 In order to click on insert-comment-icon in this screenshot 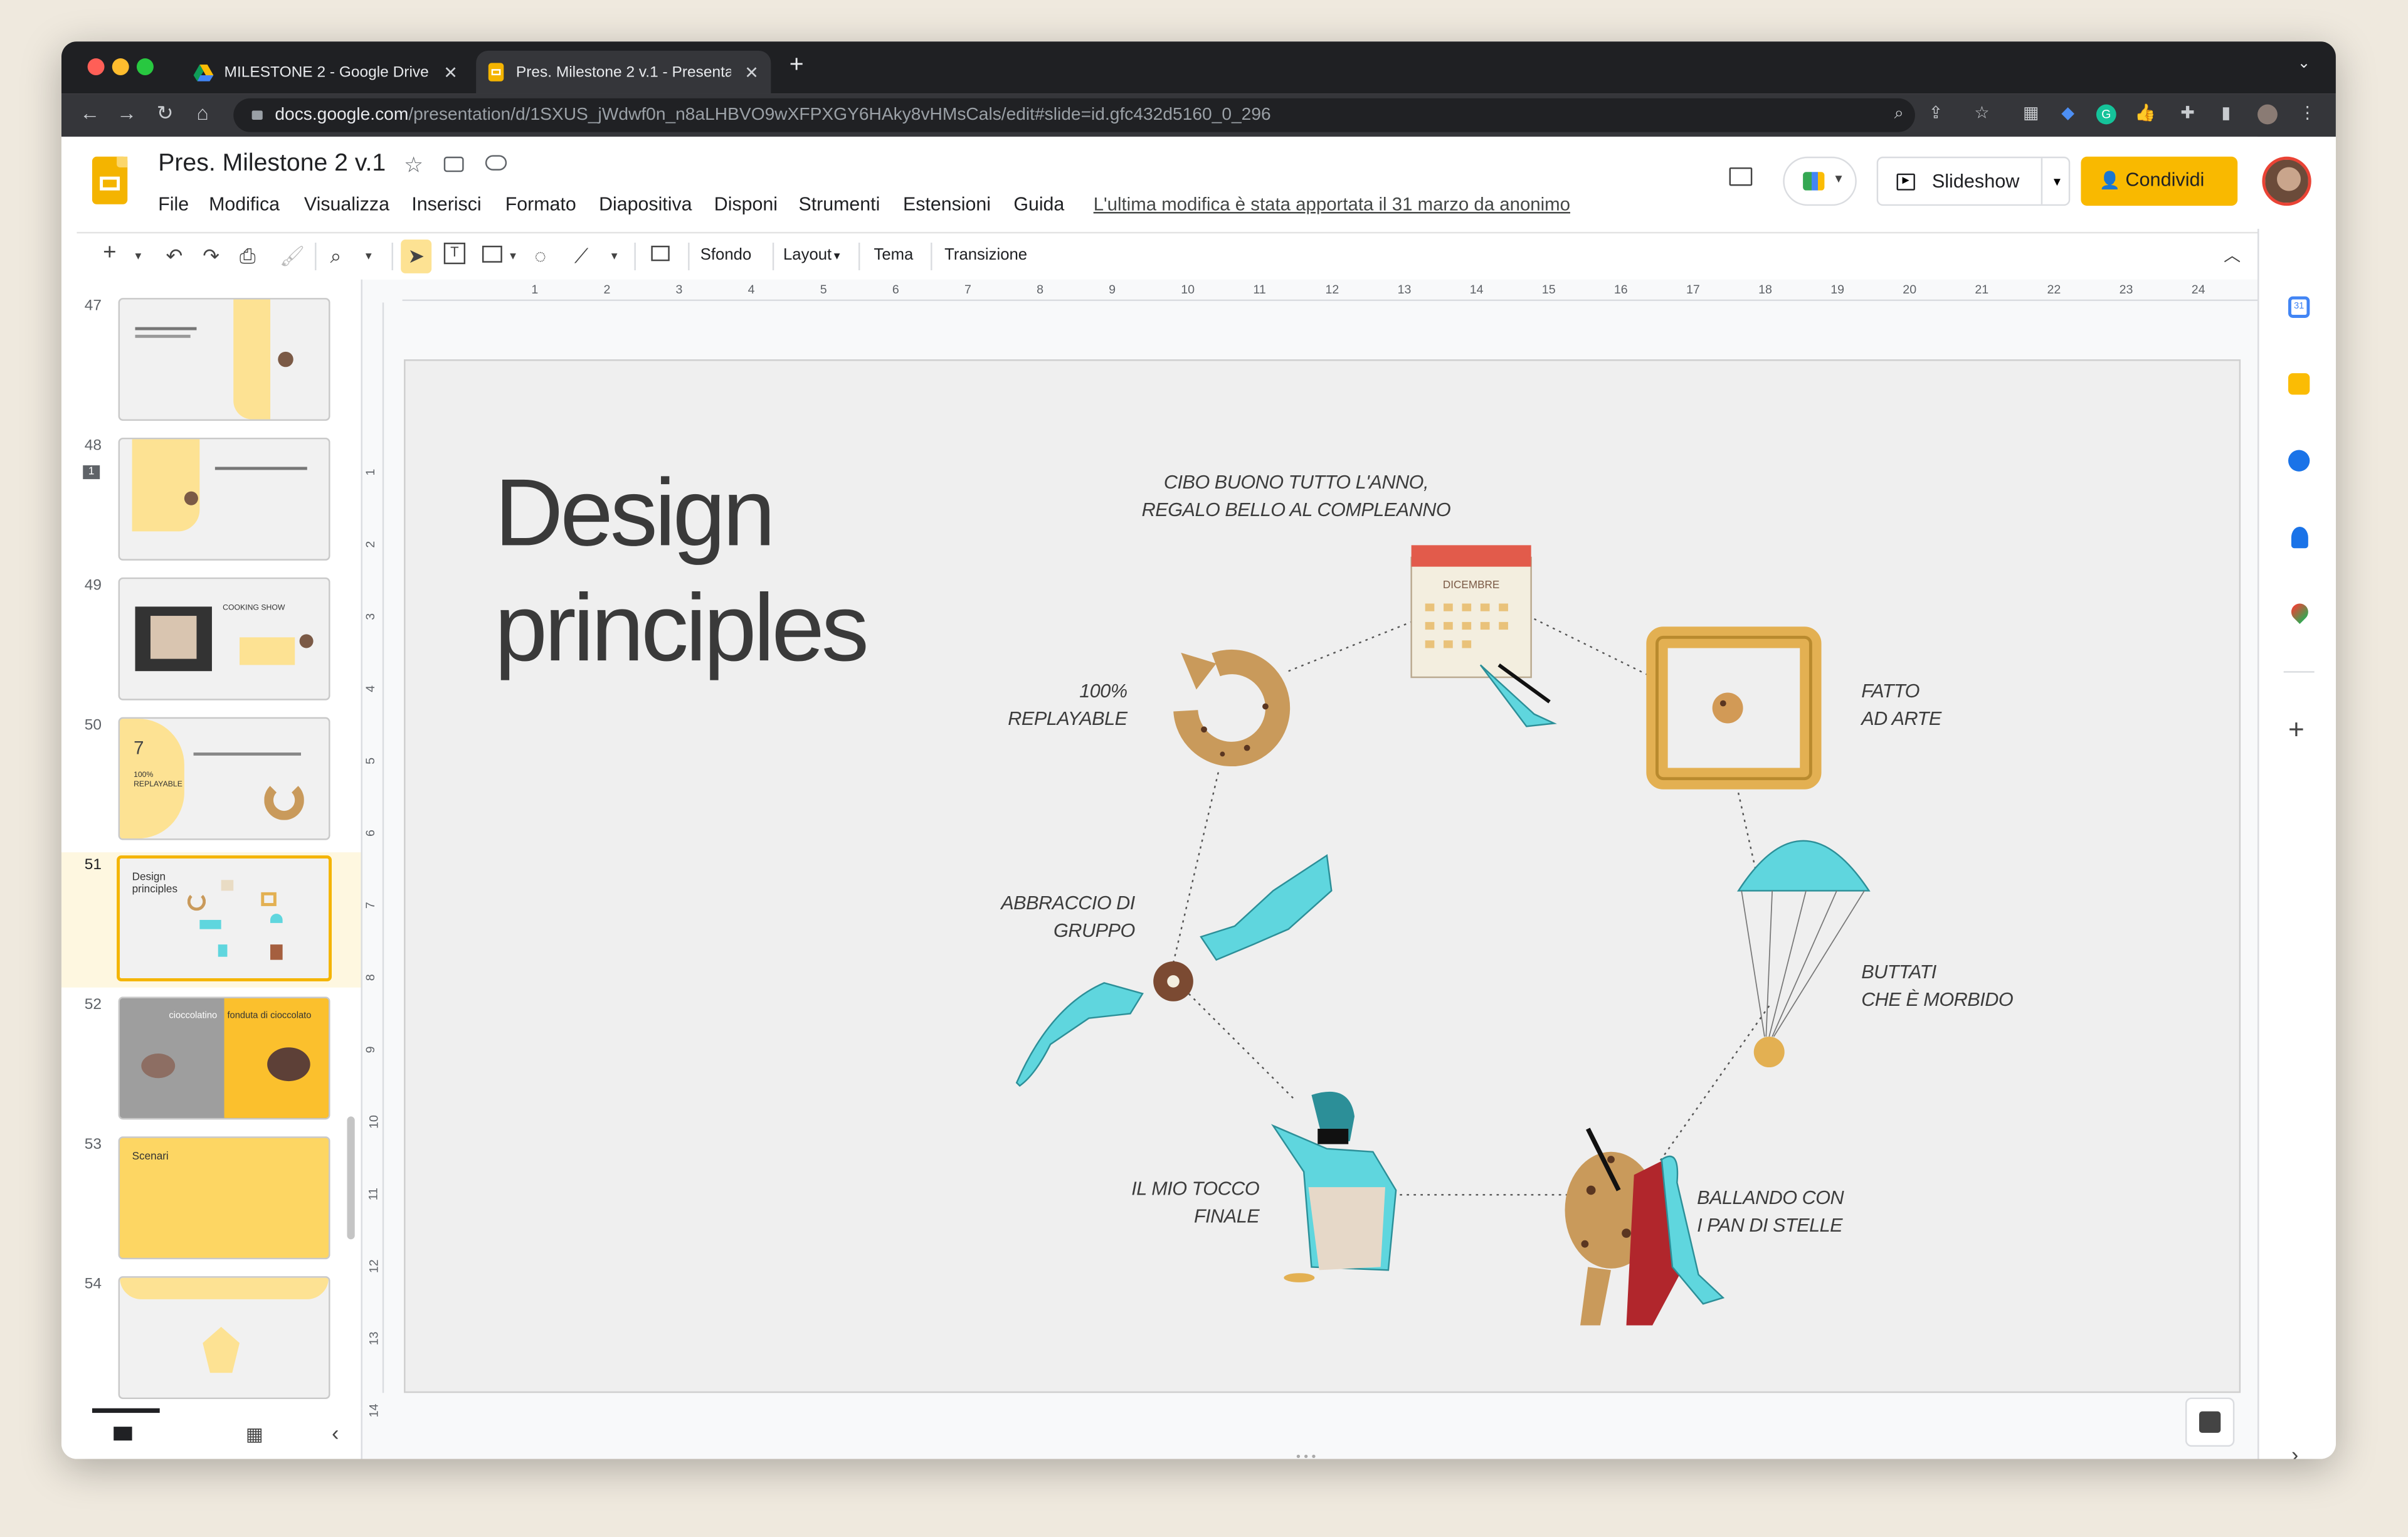, I will do `click(660, 253)`.